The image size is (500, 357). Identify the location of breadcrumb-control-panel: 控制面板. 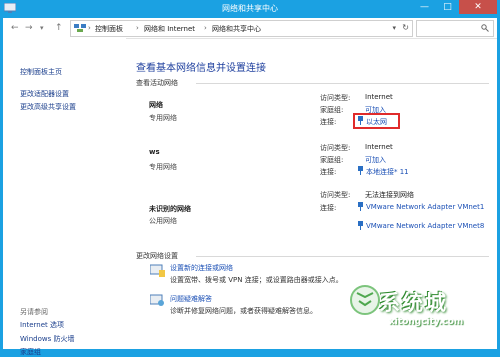
(109, 29).